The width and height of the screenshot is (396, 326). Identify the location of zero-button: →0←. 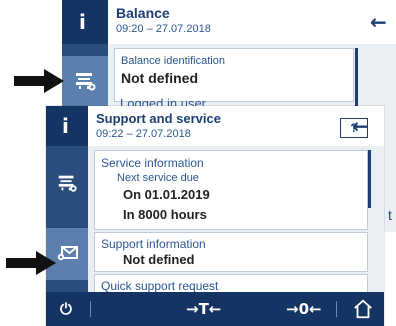
(304, 309).